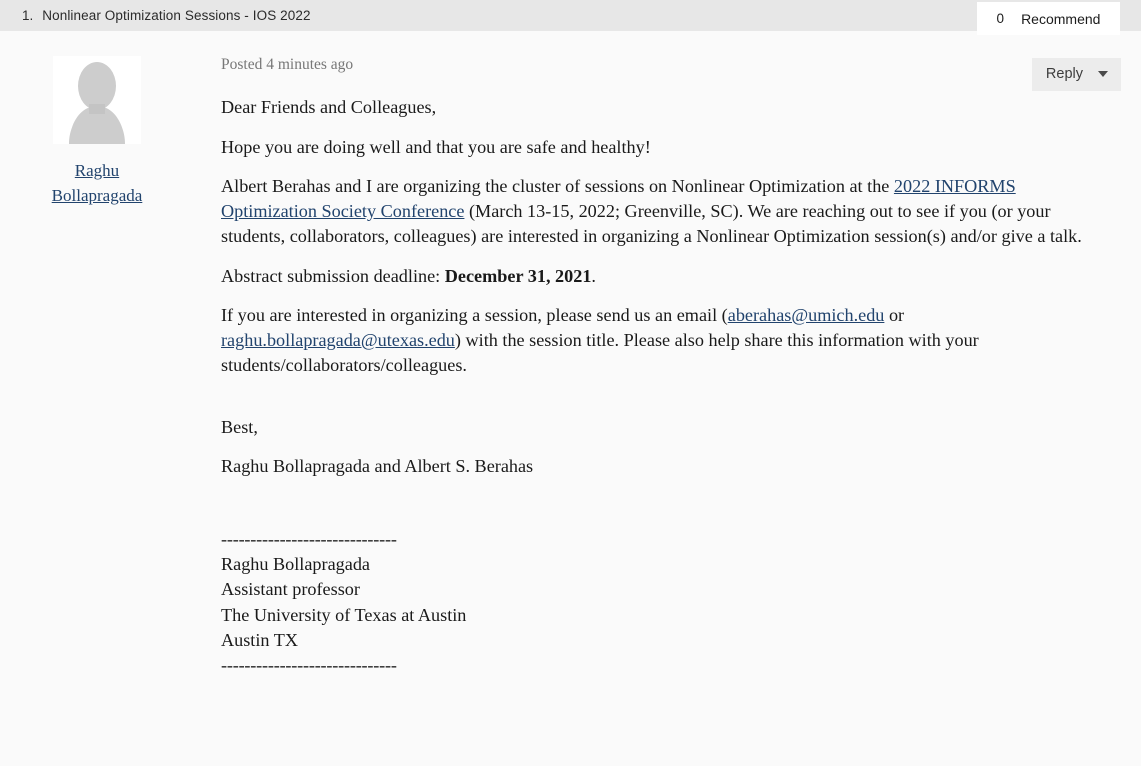 The height and width of the screenshot is (766, 1141). I want to click on reply-button: Reply, so click(1076, 74).